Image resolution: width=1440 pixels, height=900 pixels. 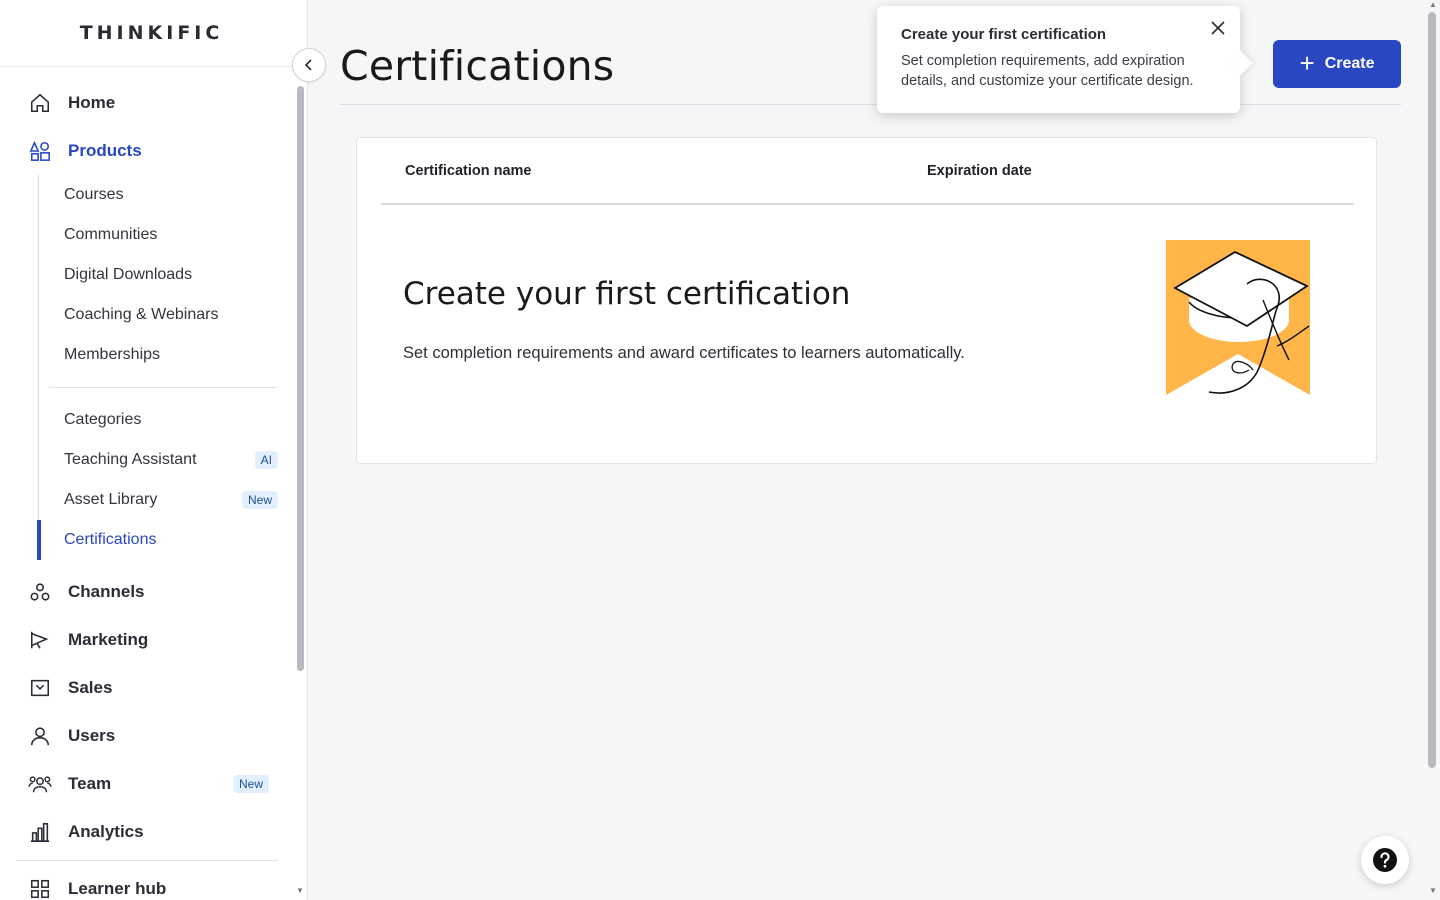 I want to click on sidebar-item-communities: Communities, so click(x=166, y=235).